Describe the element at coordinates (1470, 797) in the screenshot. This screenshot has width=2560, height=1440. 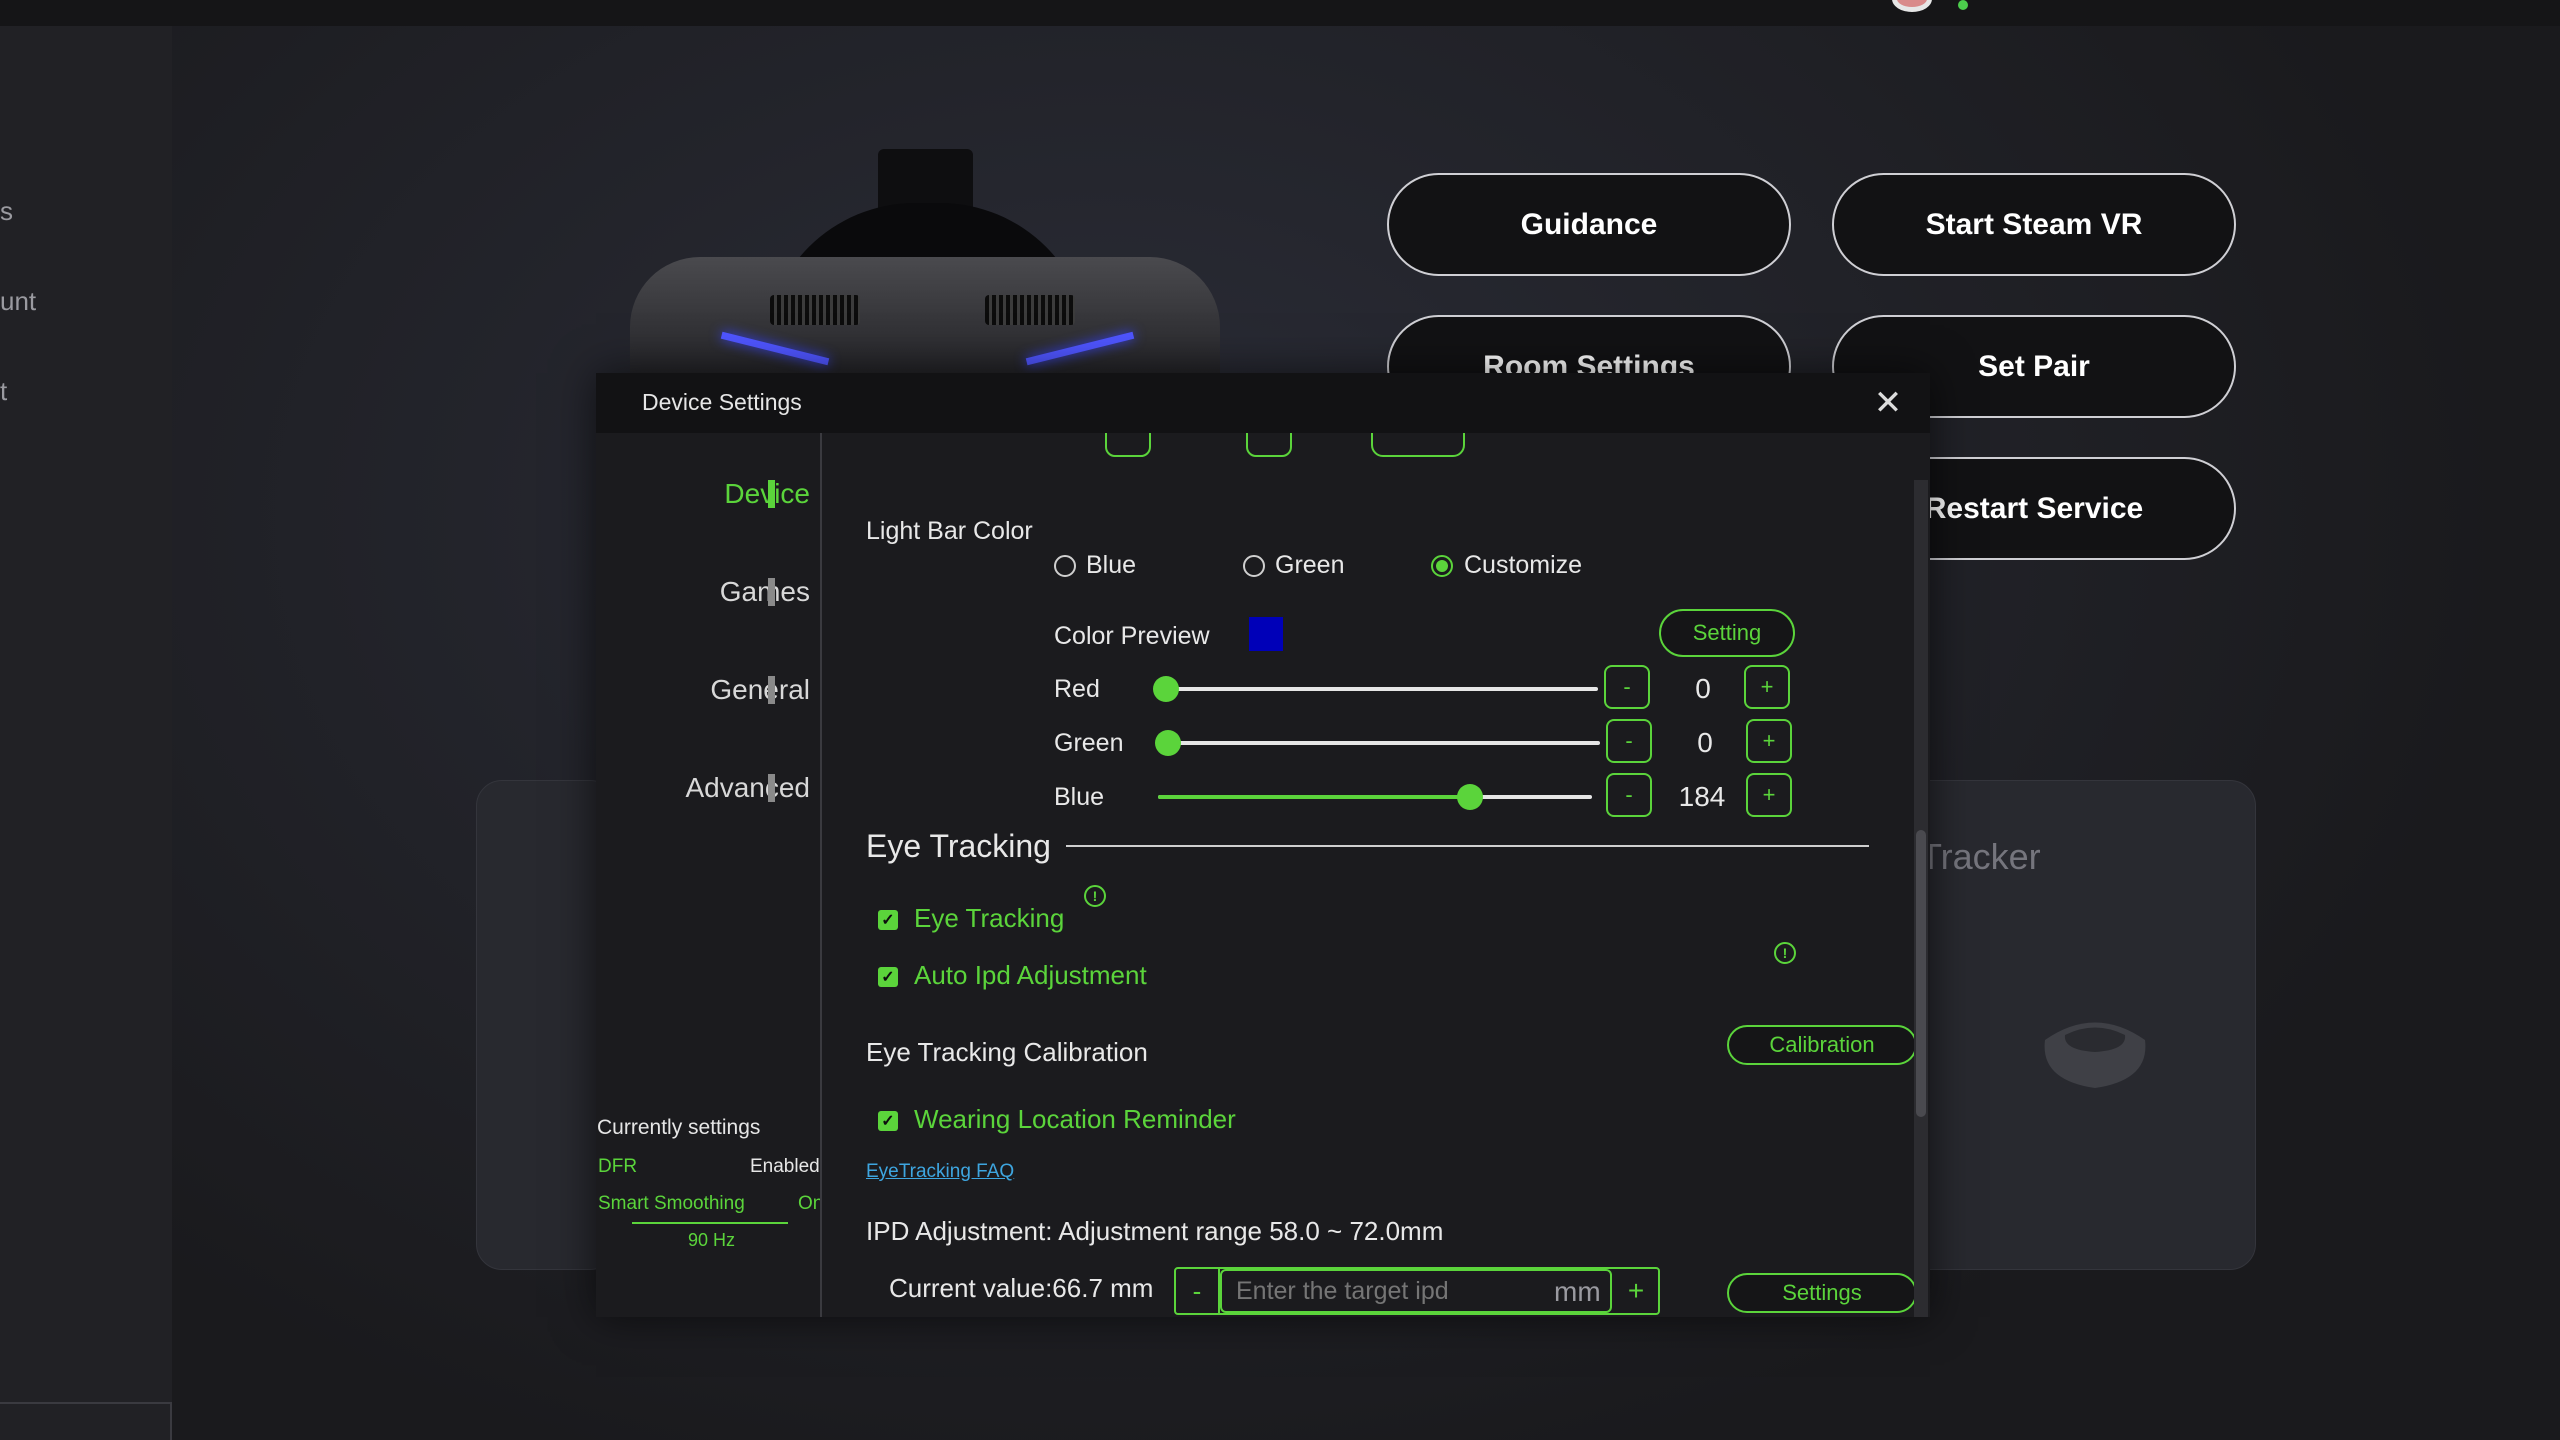
I see `blue-slider-knob` at that location.